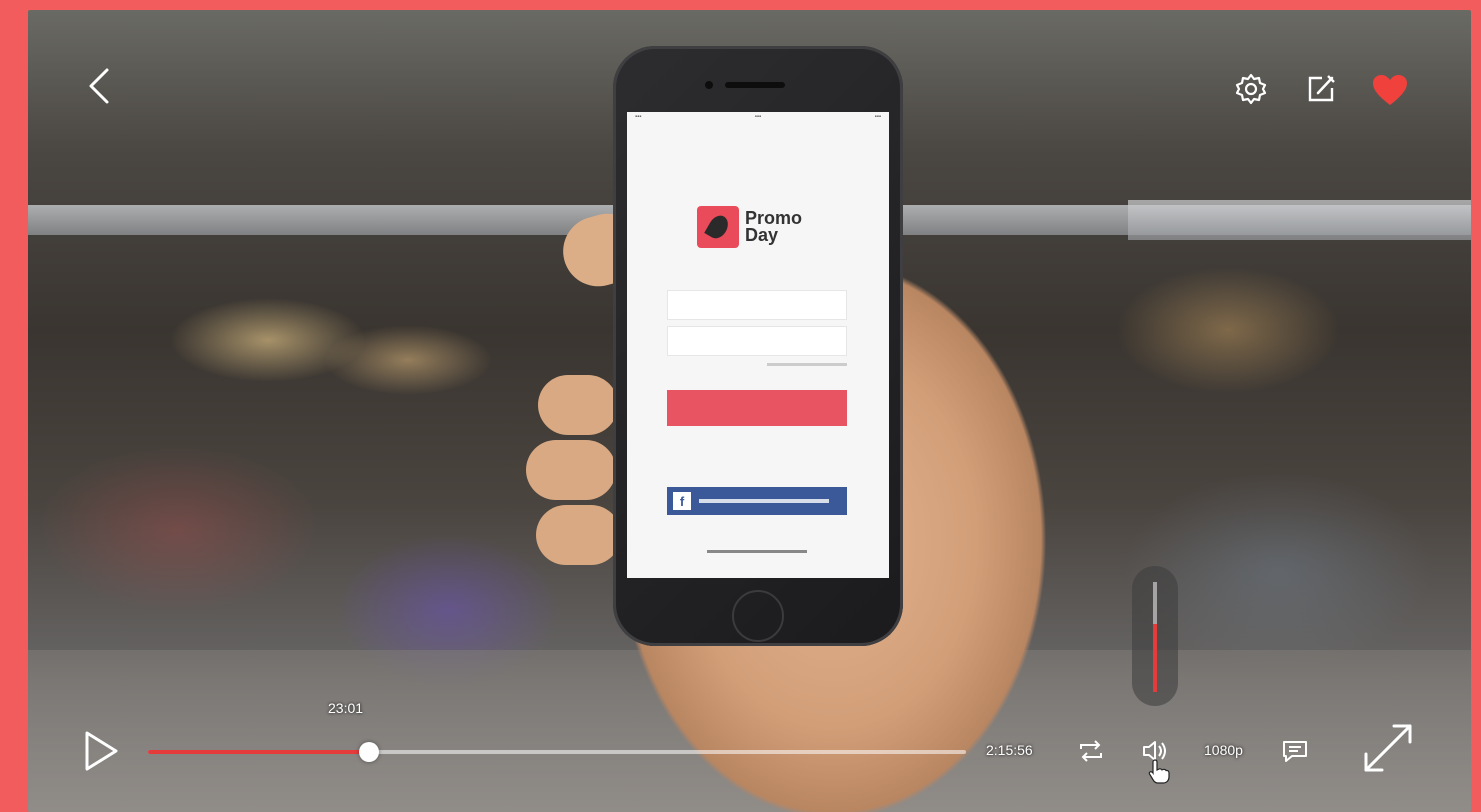  I want to click on edit-icon, so click(1321, 89).